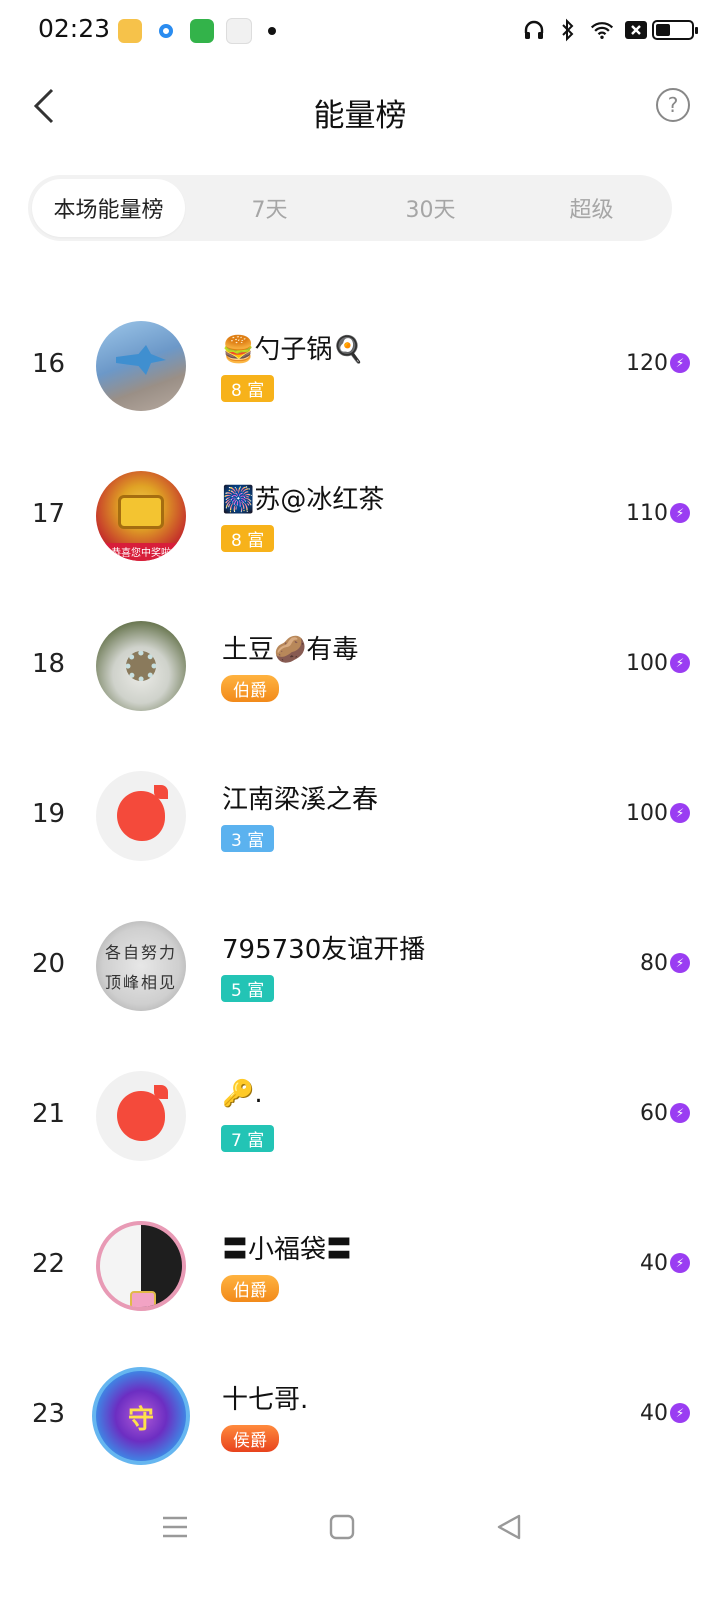 The image size is (720, 1612). Describe the element at coordinates (49, 814) in the screenshot. I see `rank-number: 19` at that location.